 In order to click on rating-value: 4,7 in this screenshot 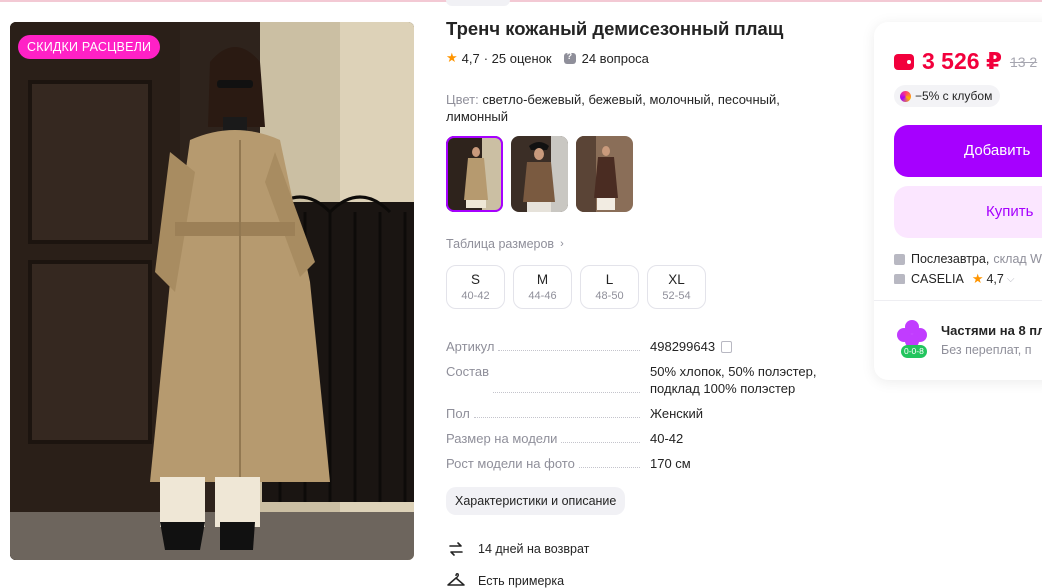, I will do `click(470, 58)`.